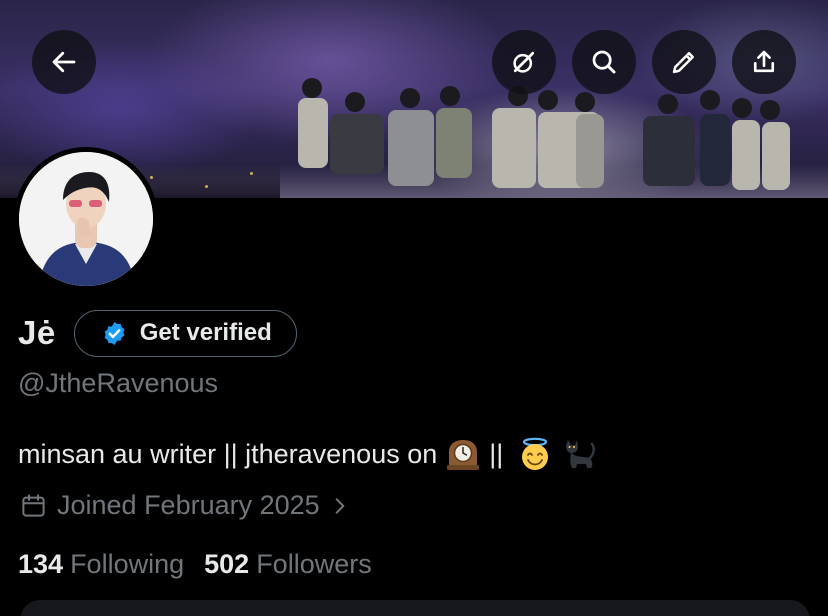  I want to click on followers-link: 502 Followers, so click(288, 564).